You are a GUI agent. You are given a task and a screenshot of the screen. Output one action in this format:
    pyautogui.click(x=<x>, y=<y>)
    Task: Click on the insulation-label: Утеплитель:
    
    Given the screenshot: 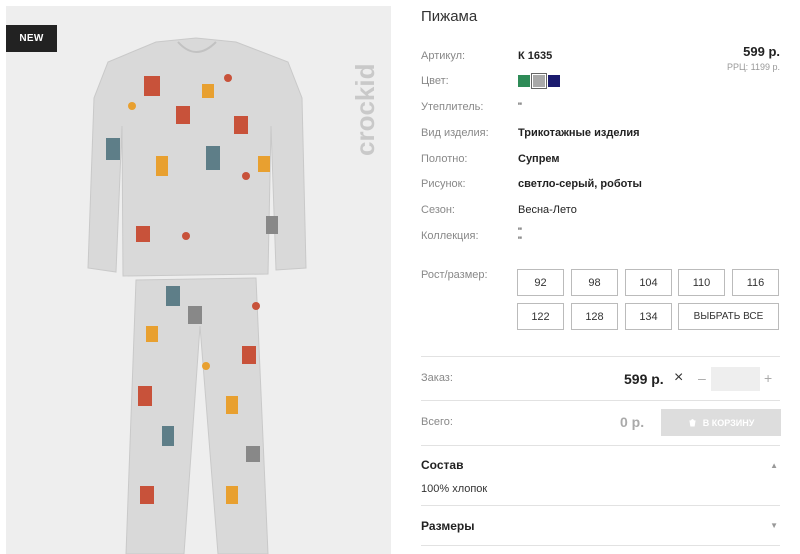 What is the action you would take?
    pyautogui.click(x=452, y=107)
    